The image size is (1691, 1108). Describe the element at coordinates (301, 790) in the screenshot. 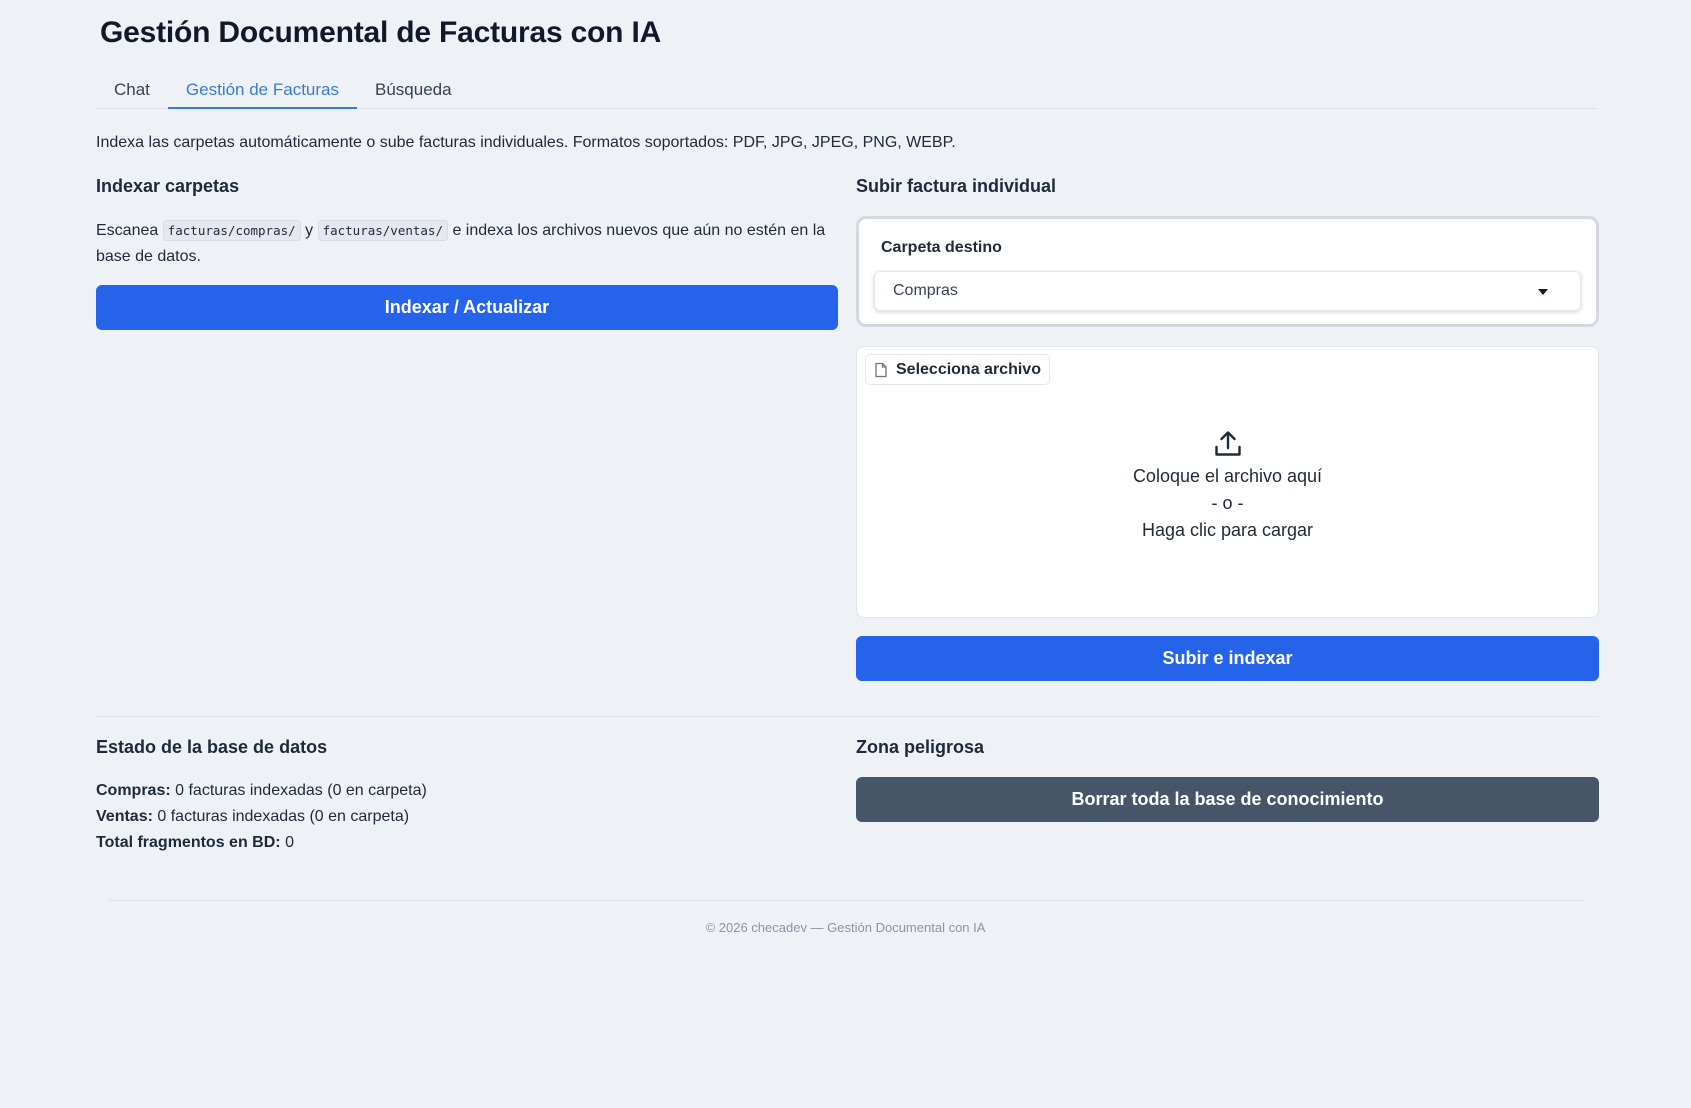

I see `stat-compras-value: 0 facturas indexadas (0 en carpeta)` at that location.